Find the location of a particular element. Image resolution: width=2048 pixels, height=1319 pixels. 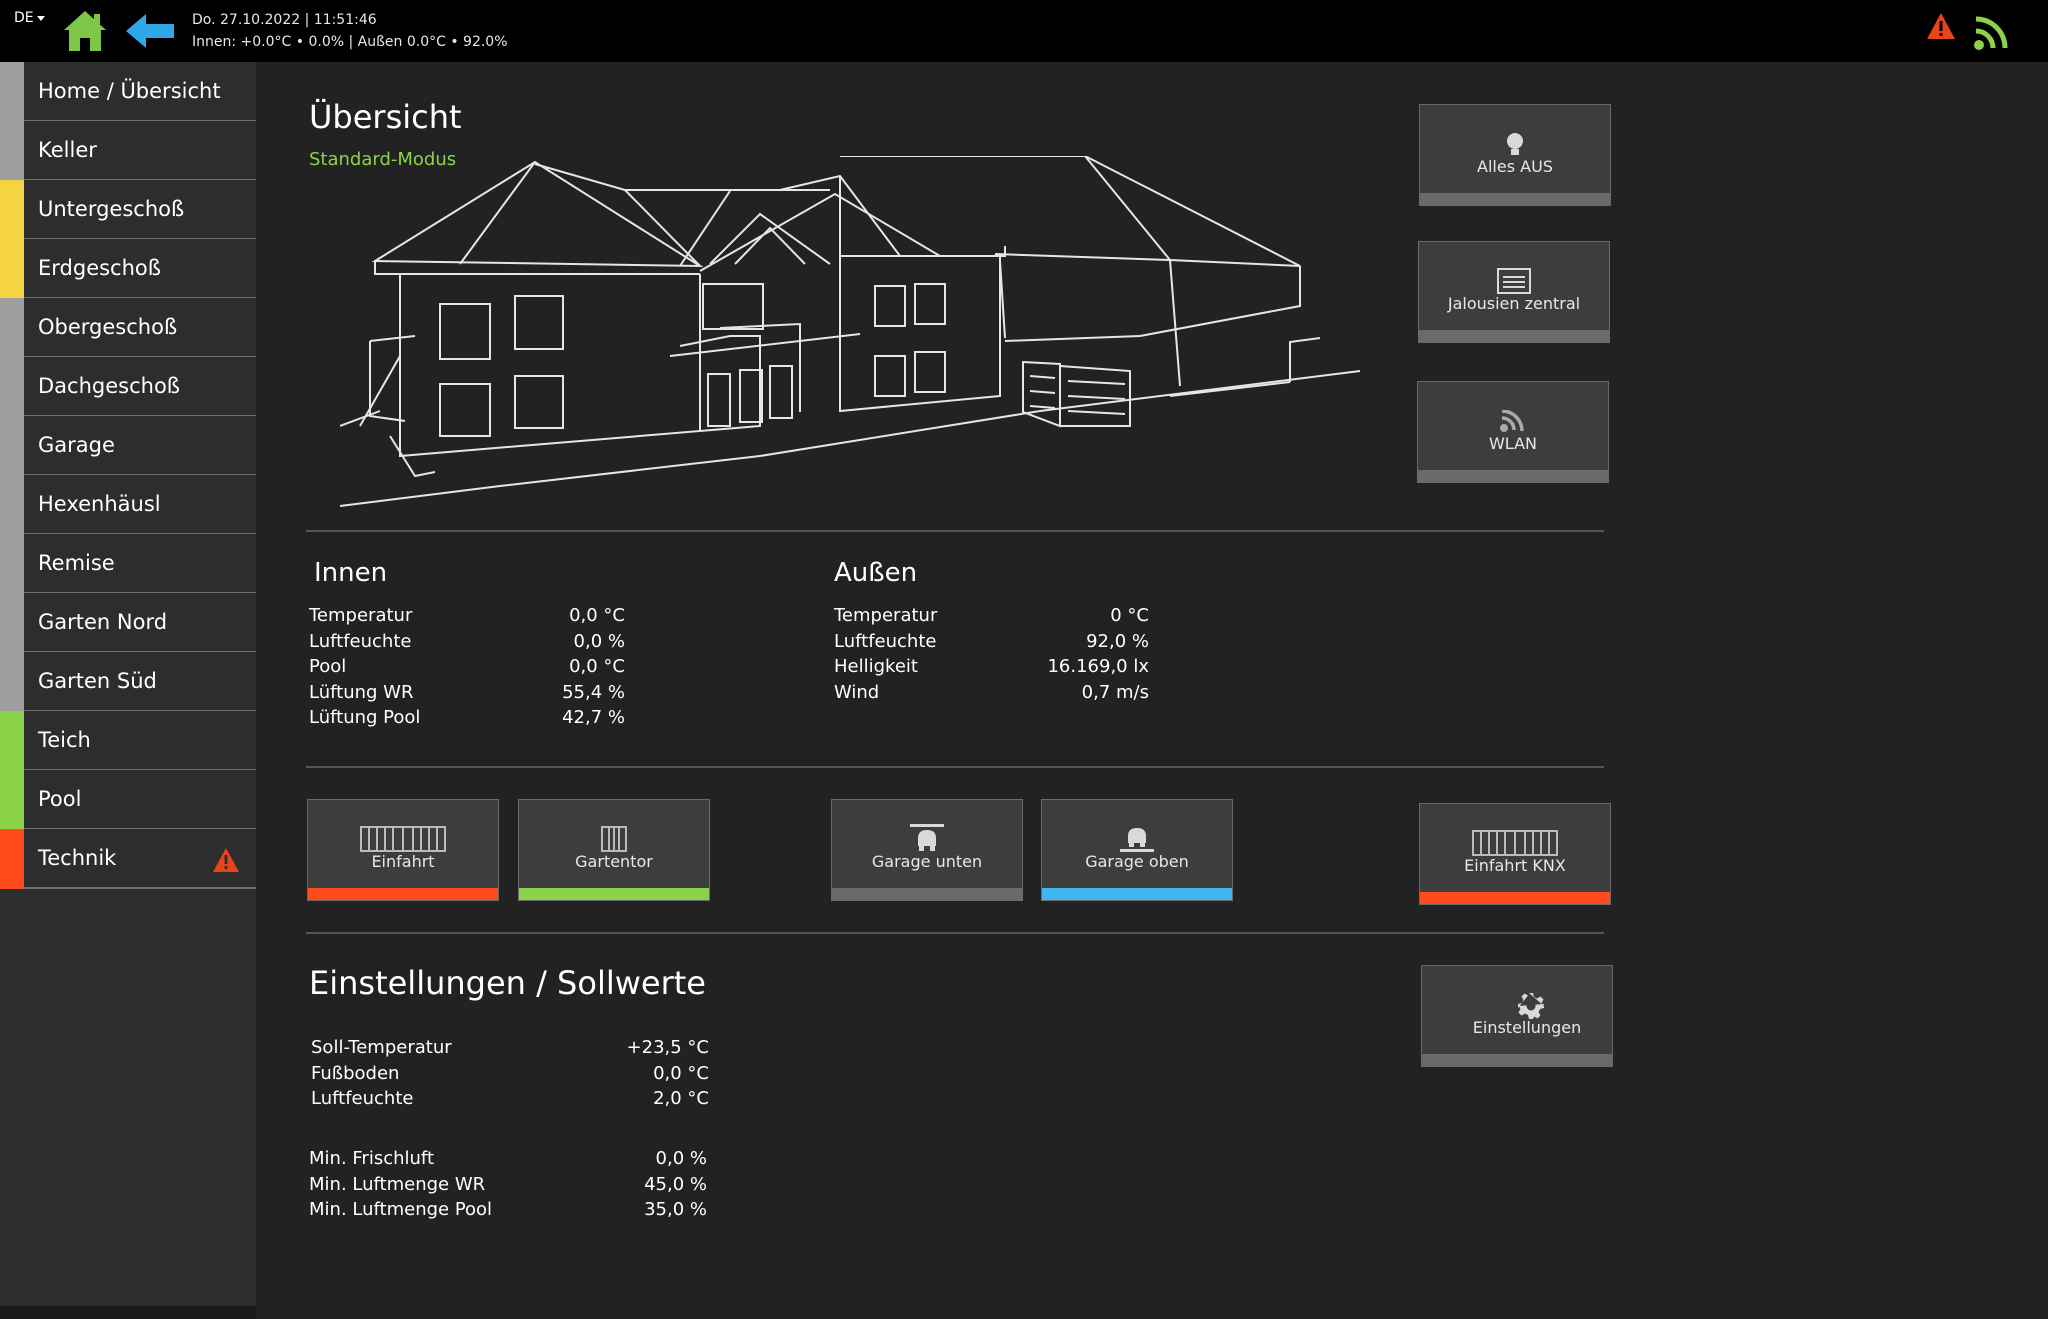

gartentor-button: Gartentor is located at coordinates (614, 850).